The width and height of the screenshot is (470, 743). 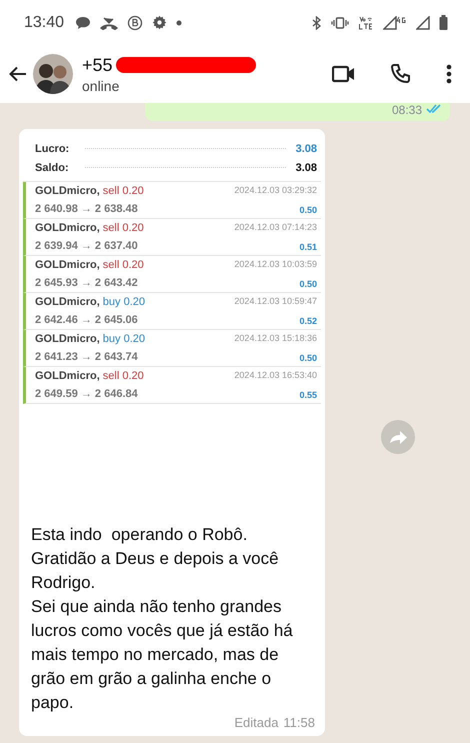 What do you see at coordinates (308, 395) in the screenshot?
I see `trade-profit: 0.55` at bounding box center [308, 395].